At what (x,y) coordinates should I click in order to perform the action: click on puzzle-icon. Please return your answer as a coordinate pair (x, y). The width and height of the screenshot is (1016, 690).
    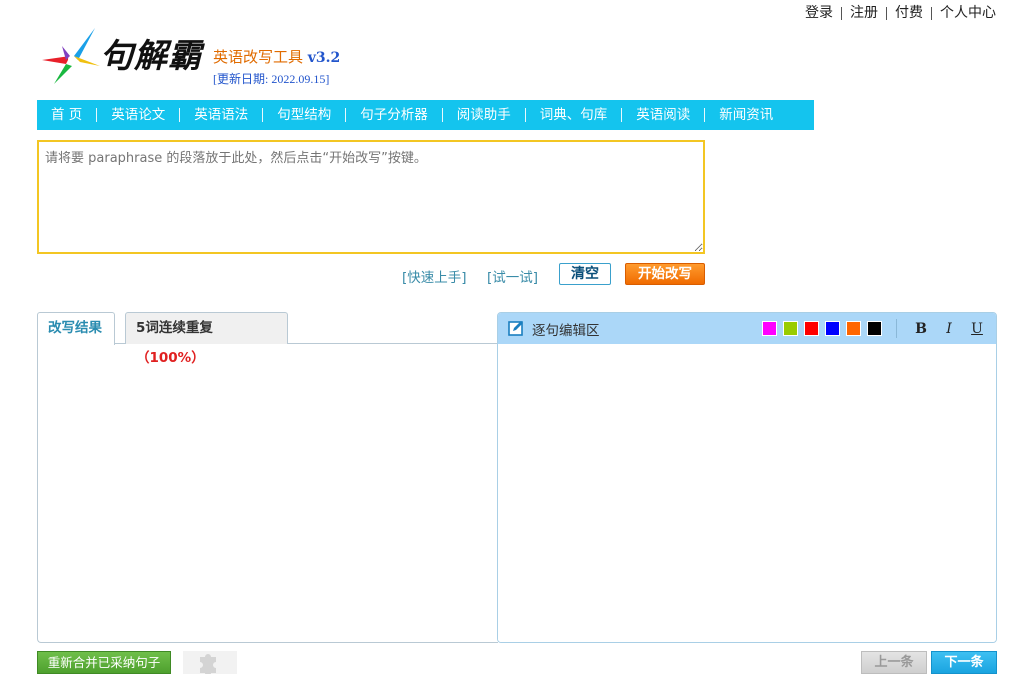
    Looking at the image, I should click on (208, 665).